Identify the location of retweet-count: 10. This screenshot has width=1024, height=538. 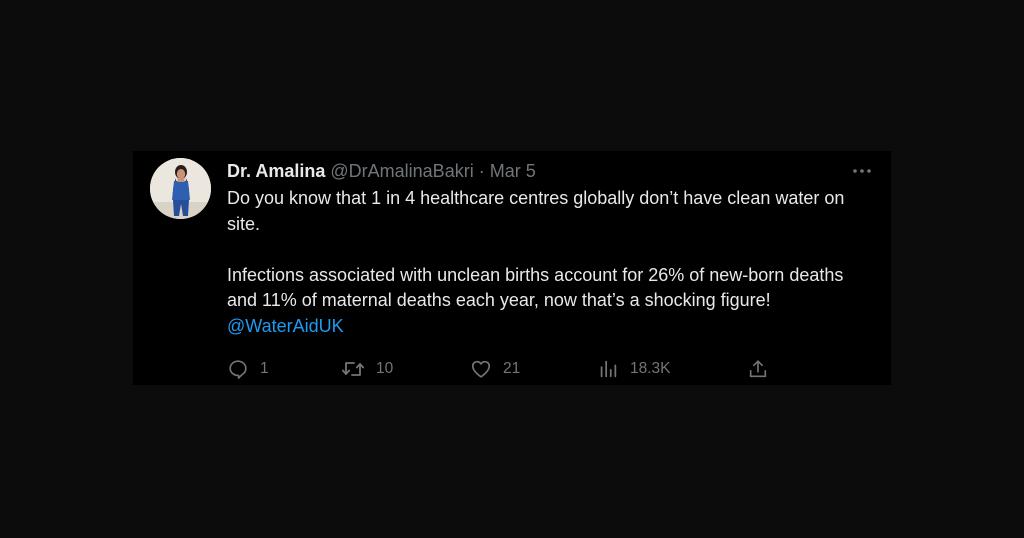
(385, 368).